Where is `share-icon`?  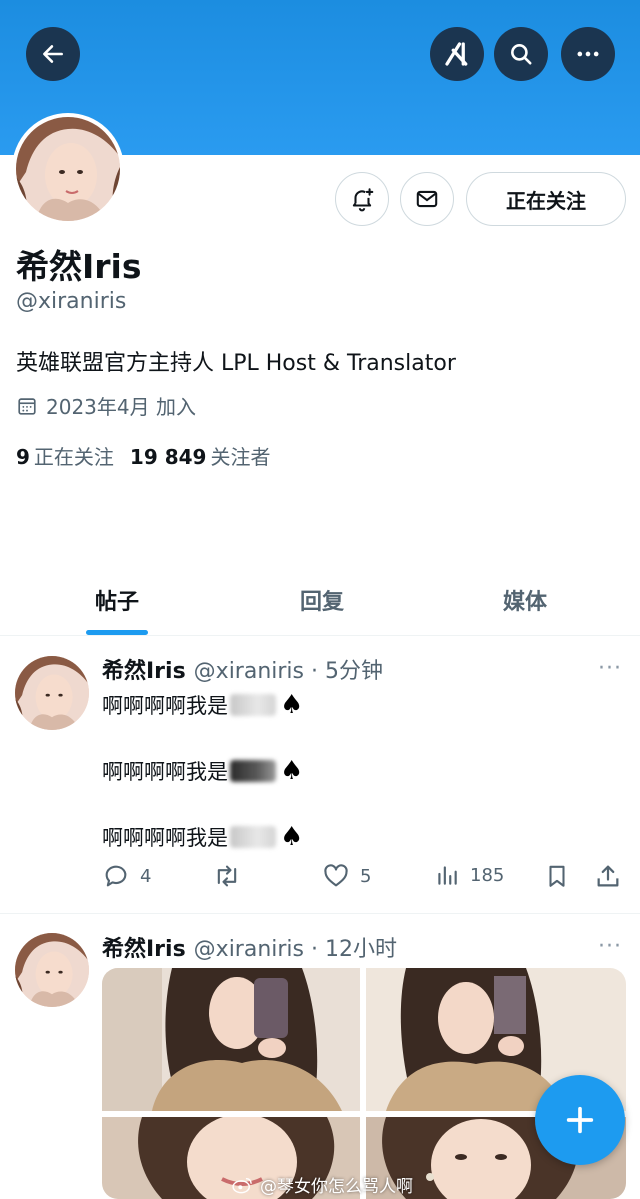
share-icon is located at coordinates (608, 876).